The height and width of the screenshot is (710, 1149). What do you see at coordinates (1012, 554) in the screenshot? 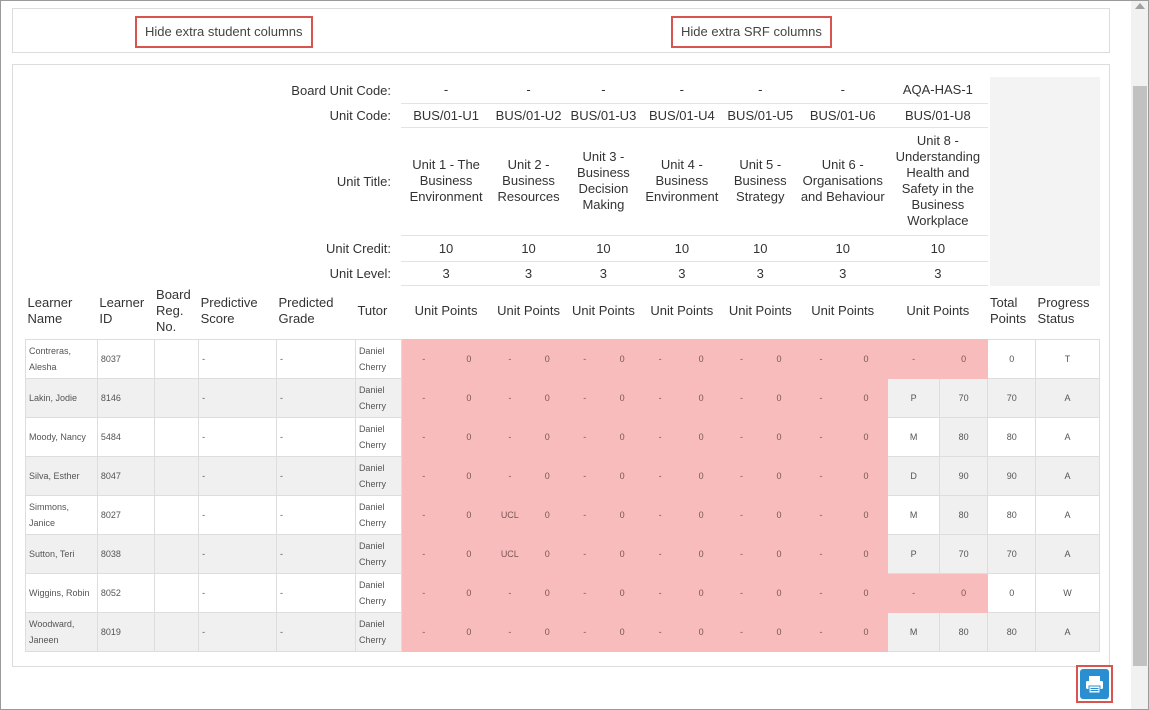
I see `total-points-cell: 70` at bounding box center [1012, 554].